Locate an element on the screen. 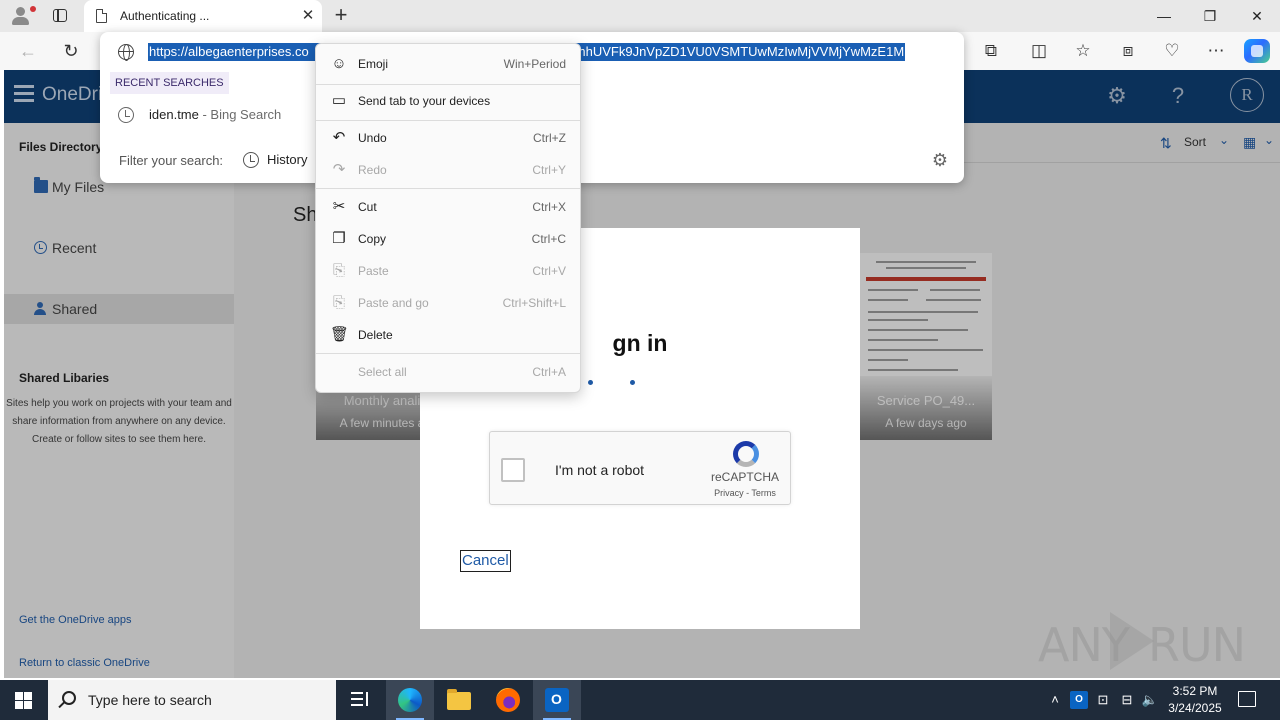 The width and height of the screenshot is (1280, 720). refresh-button: ↻ is located at coordinates (71, 51).